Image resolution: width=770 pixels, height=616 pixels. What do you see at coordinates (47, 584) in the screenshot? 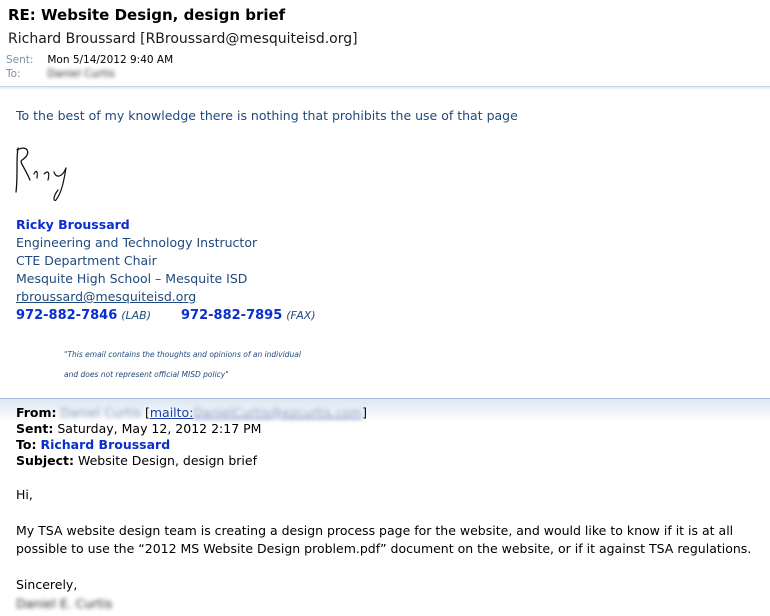
I see `body-closing: Sincerely,` at bounding box center [47, 584].